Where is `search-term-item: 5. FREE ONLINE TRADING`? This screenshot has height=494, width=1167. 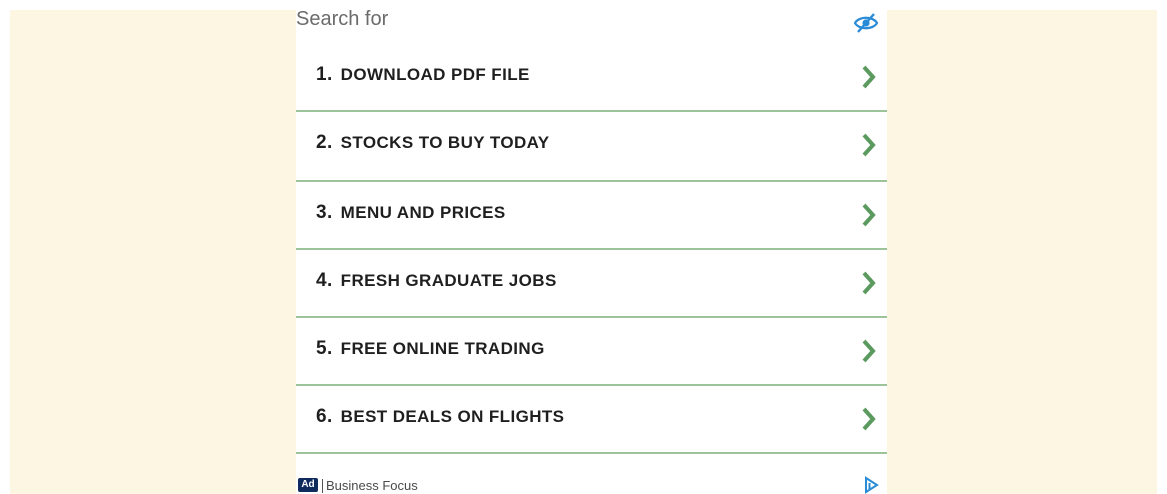
search-term-item: 5. FREE ONLINE TRADING is located at coordinates (591, 352).